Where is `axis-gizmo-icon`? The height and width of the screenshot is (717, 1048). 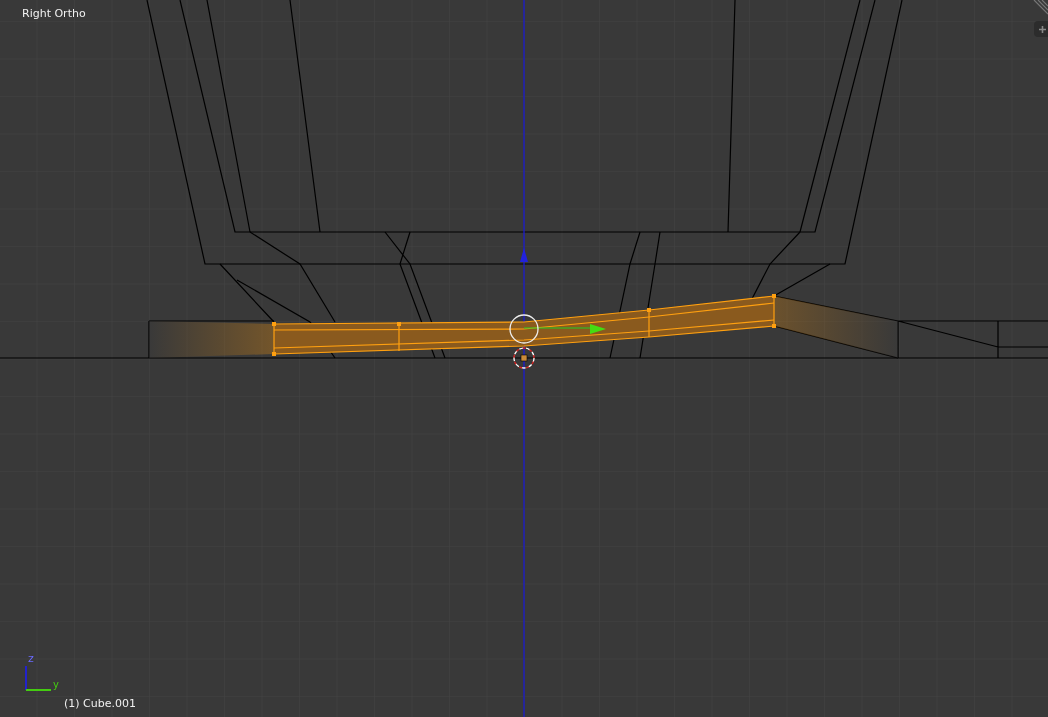
axis-gizmo-icon is located at coordinates (38, 678).